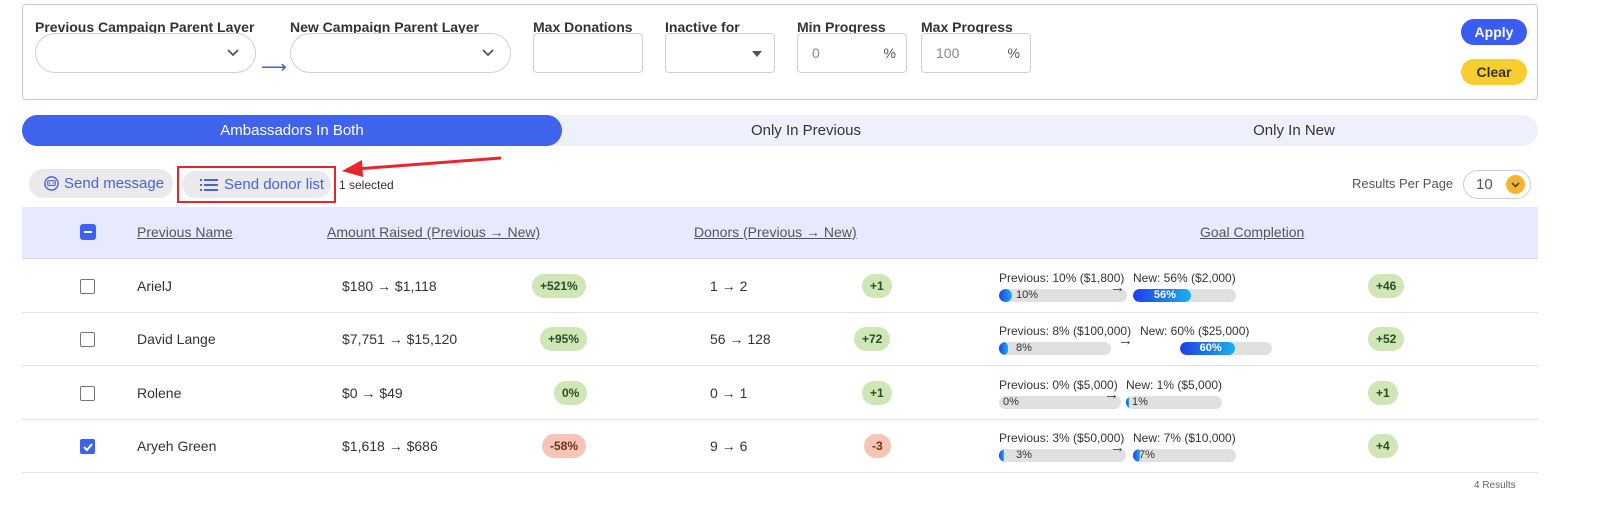  Describe the element at coordinates (1174, 402) in the screenshot. I see `goal-new-progress-bar: 1%` at that location.